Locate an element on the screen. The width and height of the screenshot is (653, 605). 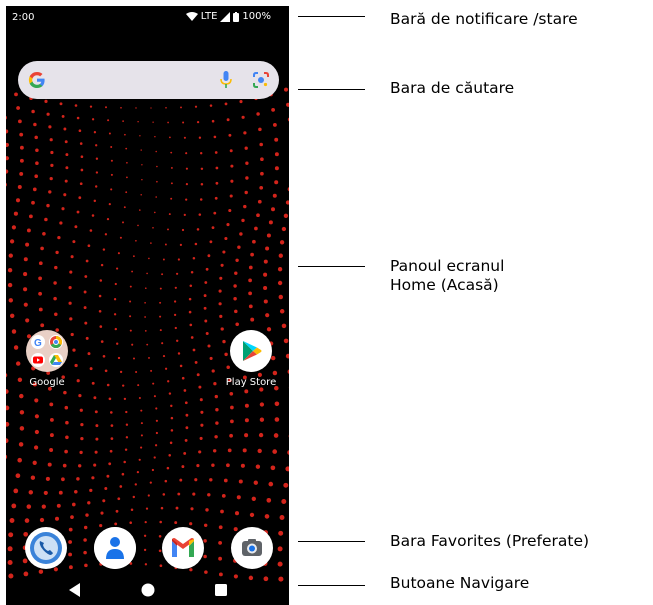
youtube-mini-icon is located at coordinates (38, 360).